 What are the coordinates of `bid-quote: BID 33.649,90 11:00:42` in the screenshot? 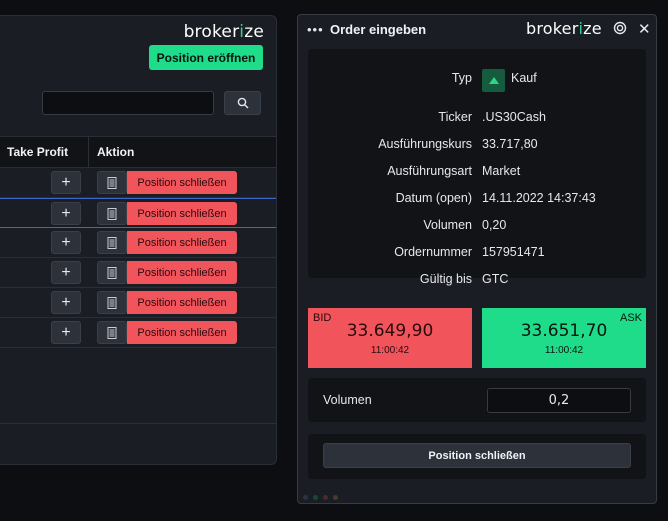 It's located at (390, 338).